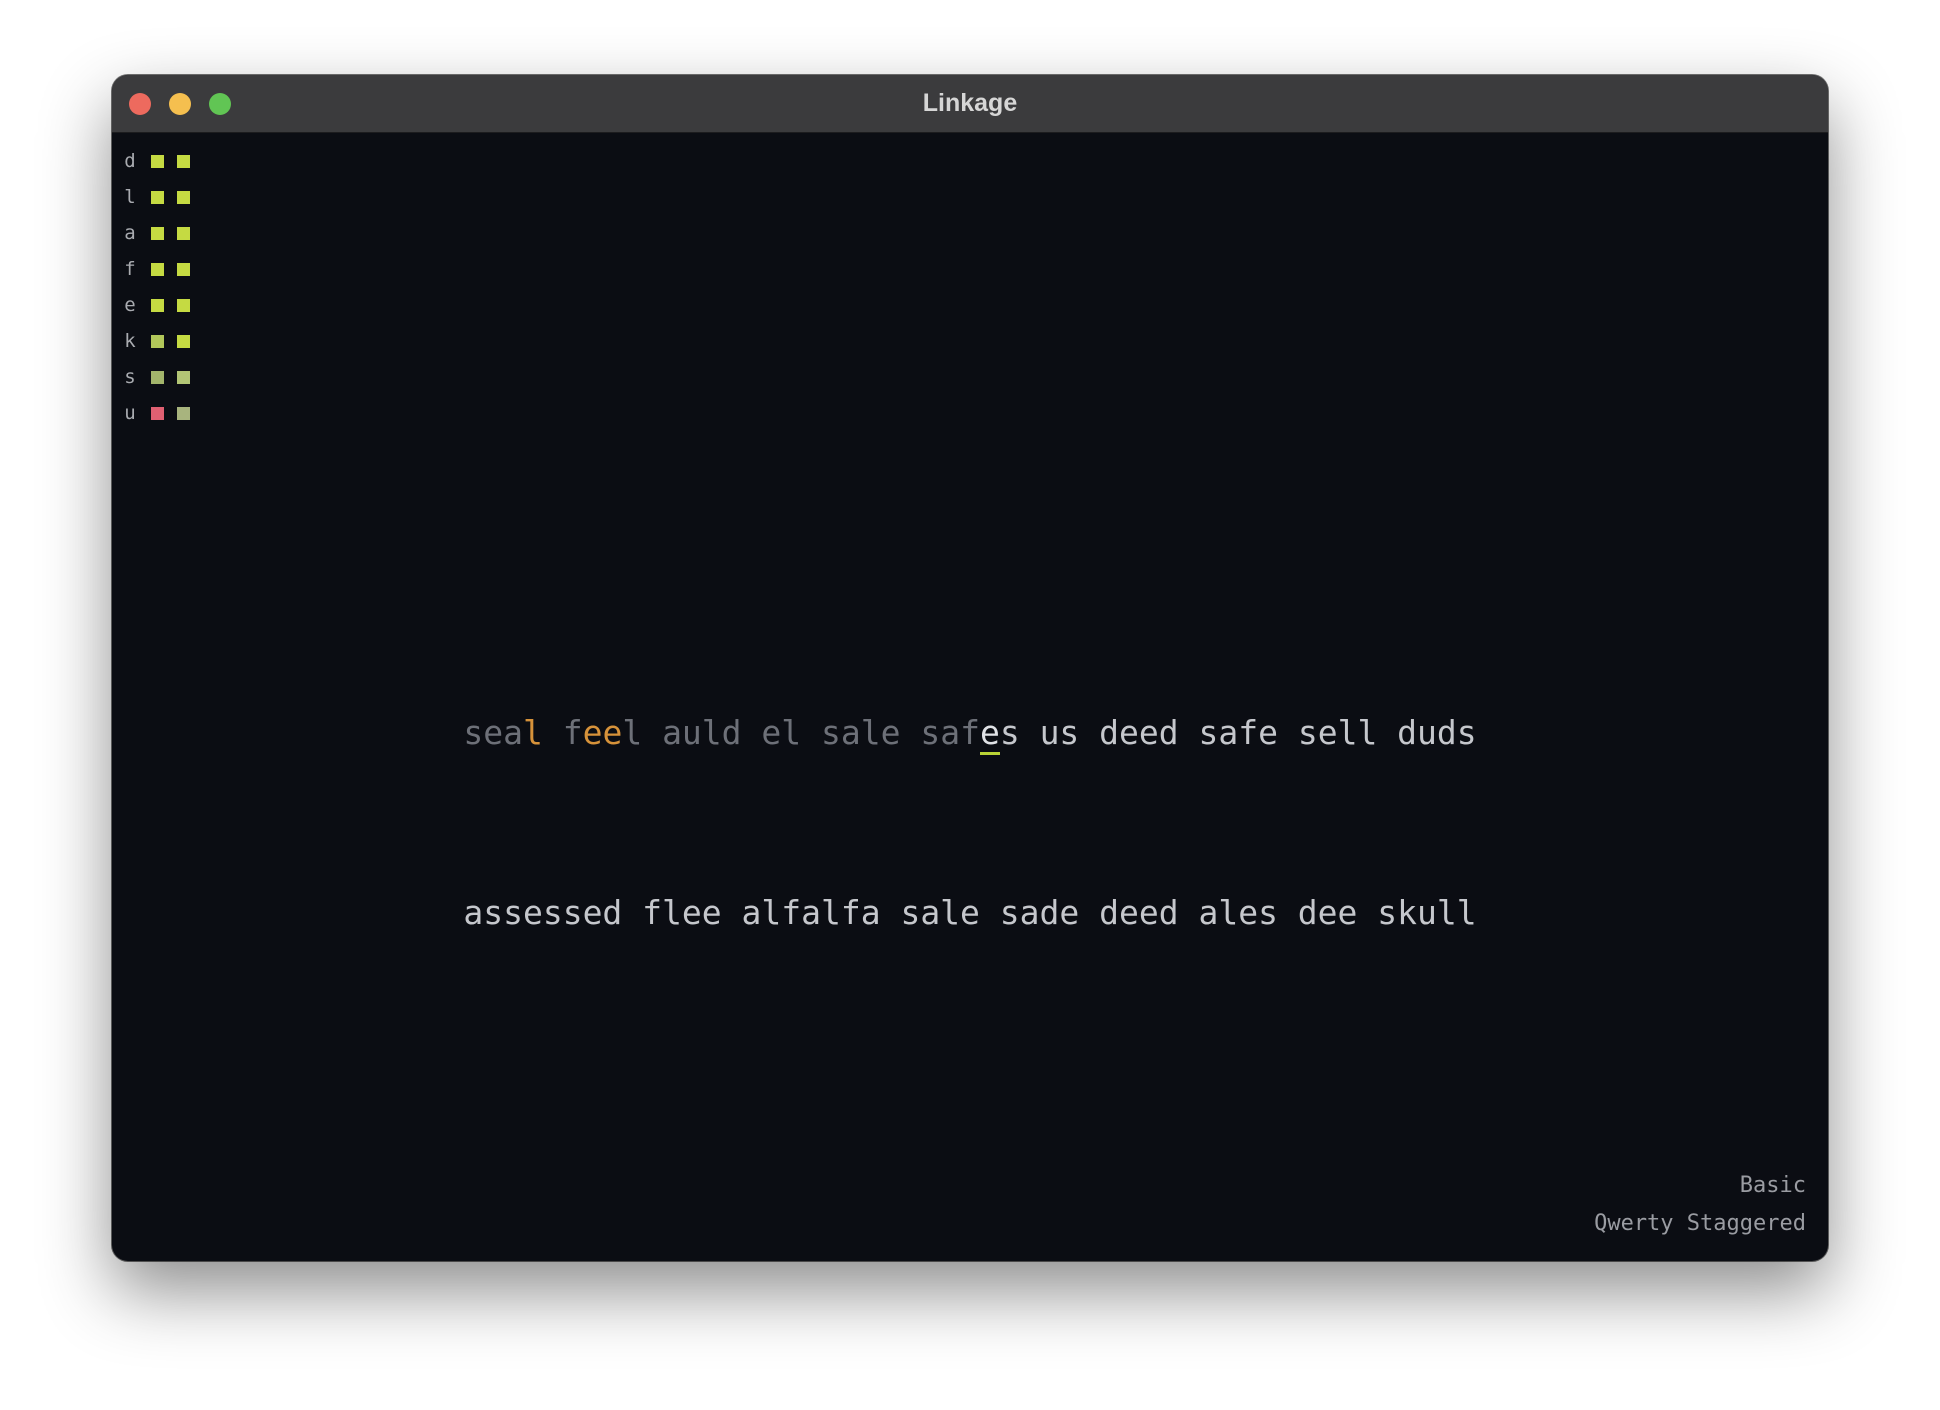  I want to click on typed-text: f, so click(562, 732).